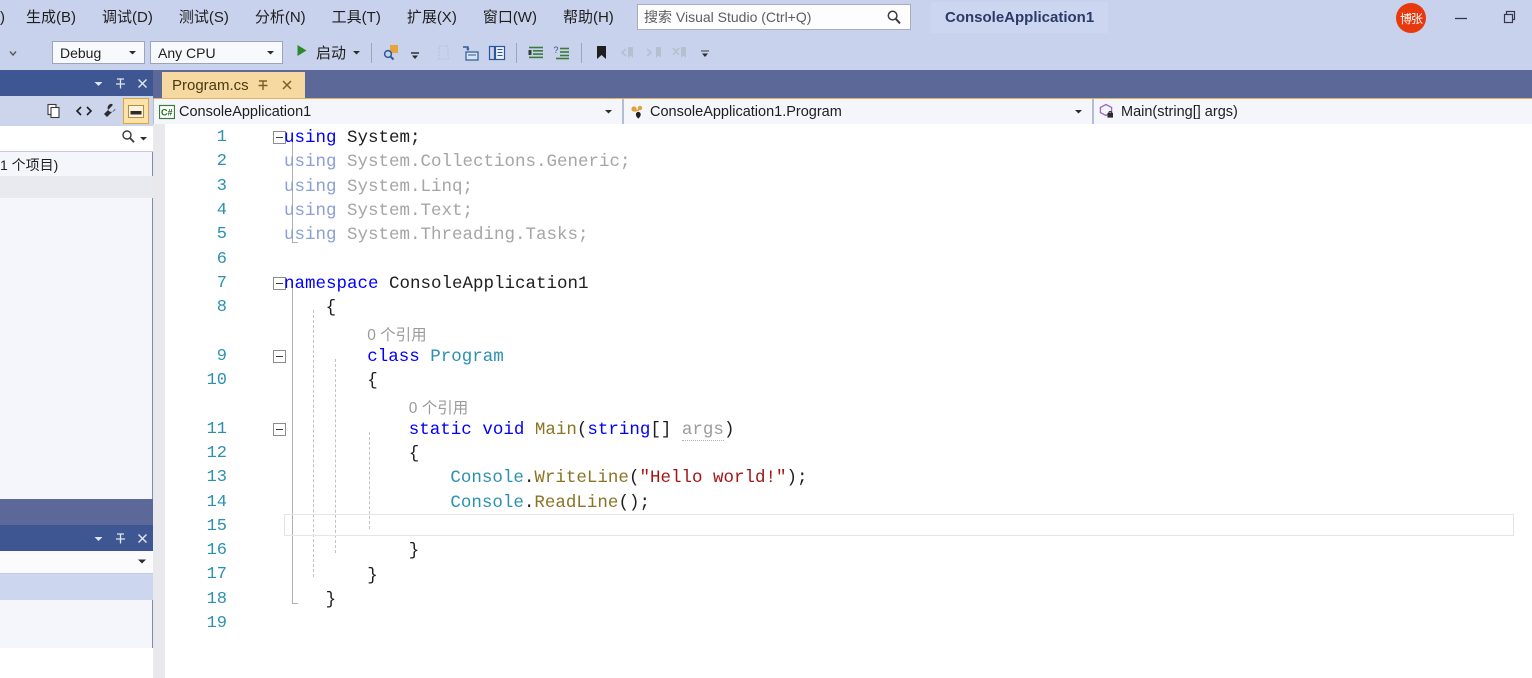 The width and height of the screenshot is (1532, 678). Describe the element at coordinates (54, 111) in the screenshot. I see `copy-icon` at that location.